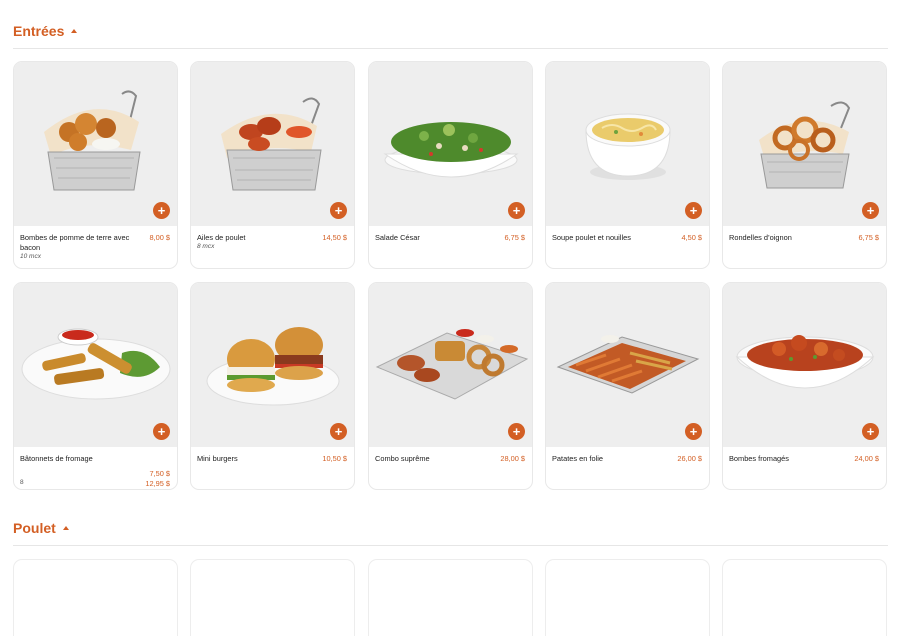 This screenshot has width=900, height=636. Describe the element at coordinates (689, 458) in the screenshot. I see `item-price: 26,00 $` at that location.